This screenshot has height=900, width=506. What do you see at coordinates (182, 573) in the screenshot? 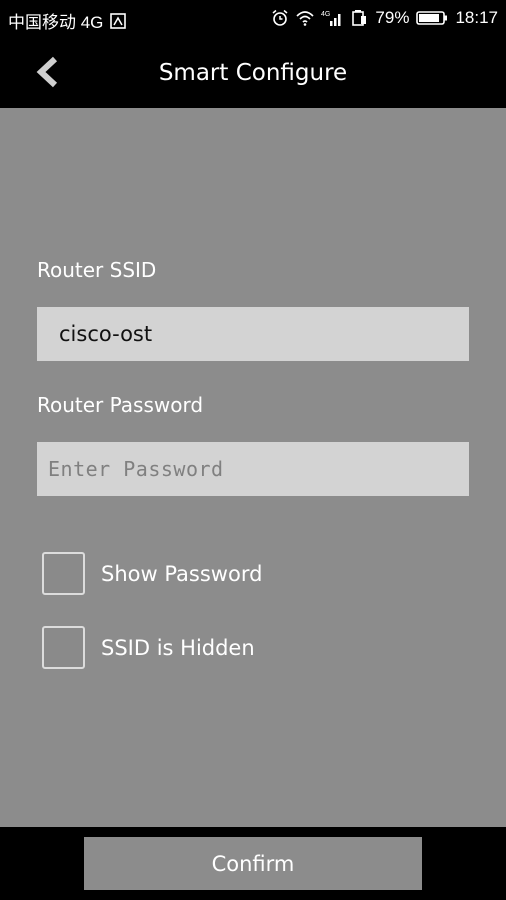
I see `show-password-label: Show Password` at bounding box center [182, 573].